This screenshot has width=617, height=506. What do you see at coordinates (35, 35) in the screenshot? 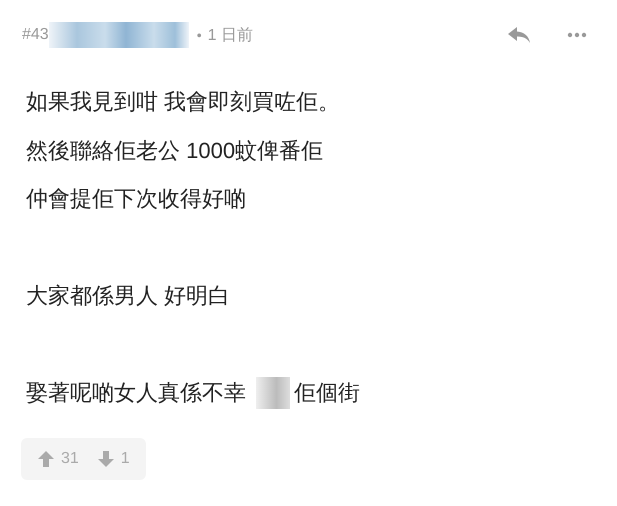
I see `post-number: #43` at bounding box center [35, 35].